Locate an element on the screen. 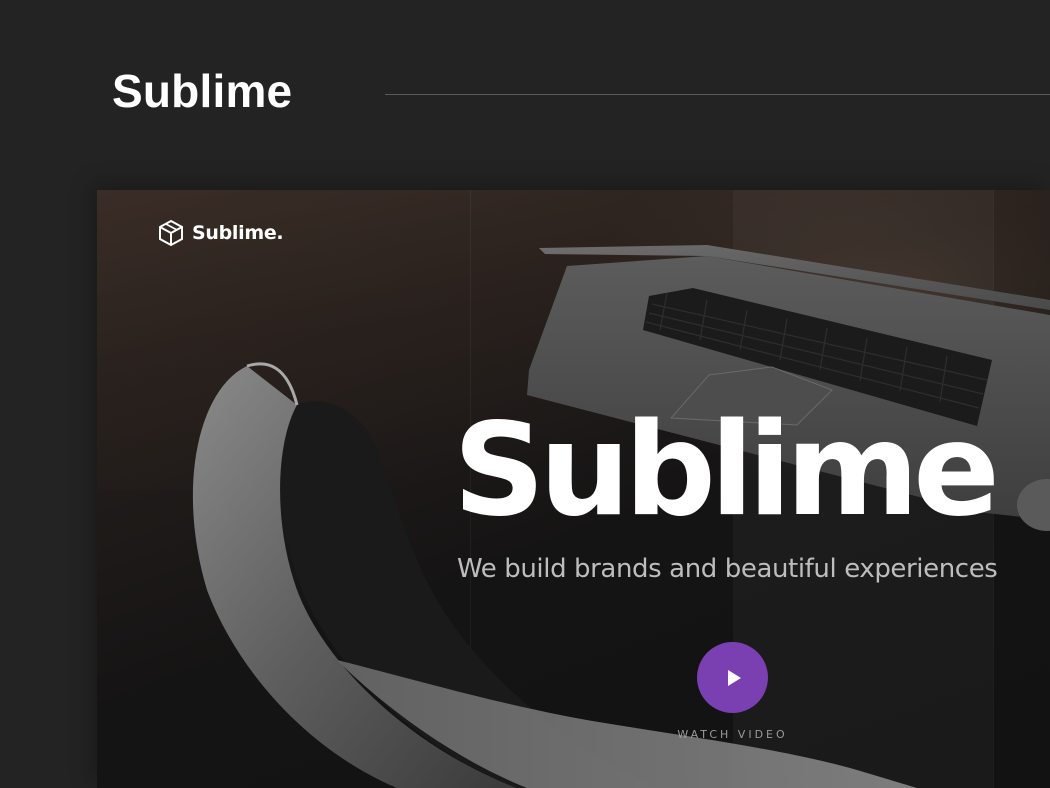 Image resolution: width=1050 pixels, height=788 pixels. cube-logo-icon is located at coordinates (171, 233).